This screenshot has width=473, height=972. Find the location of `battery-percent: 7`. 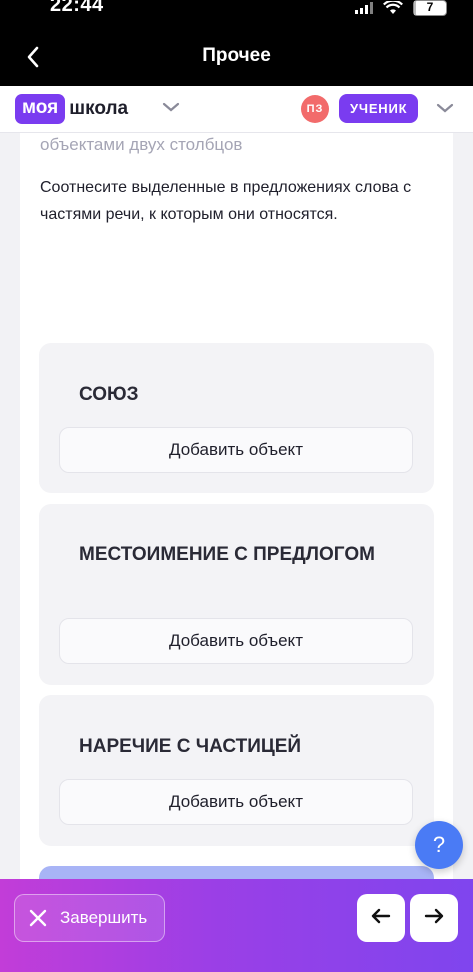

battery-percent: 7 is located at coordinates (430, 7).